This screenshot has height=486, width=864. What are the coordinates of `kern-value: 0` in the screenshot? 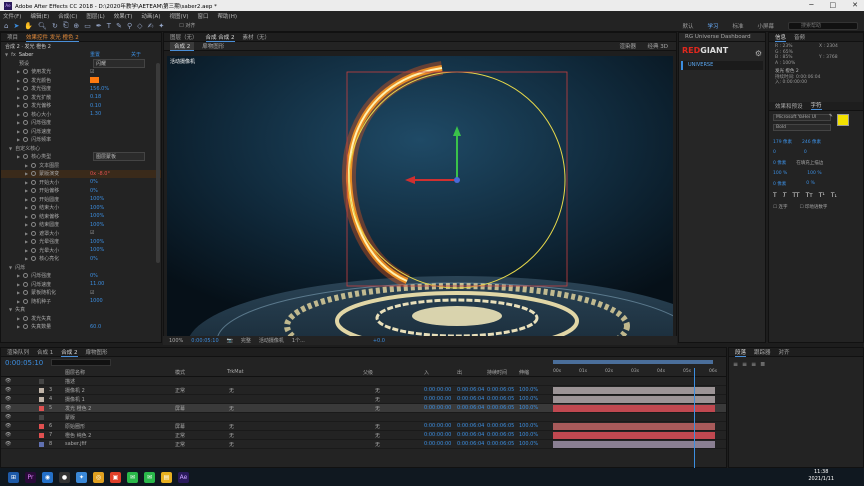 It's located at (774, 152).